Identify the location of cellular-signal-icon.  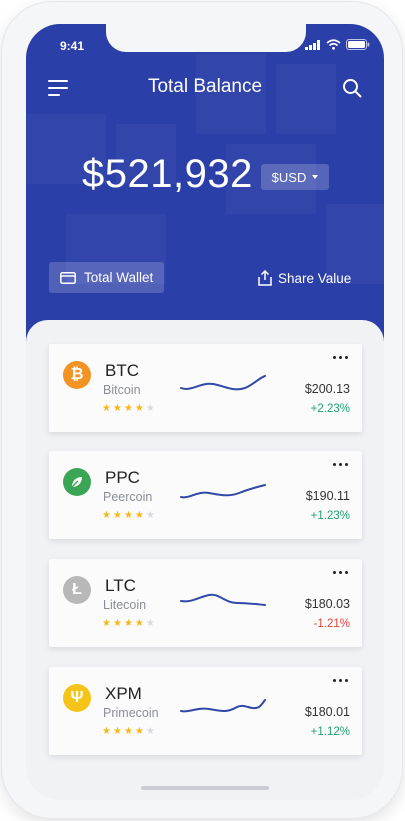
(312, 44).